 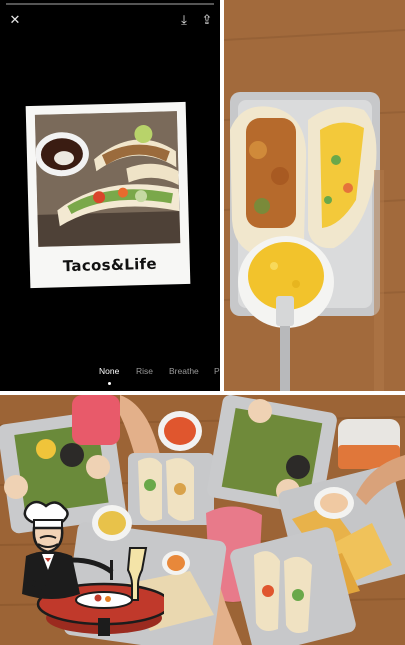 What do you see at coordinates (110, 20) in the screenshot?
I see `viewer-toolbar: ✕ ⤓ ⇪` at bounding box center [110, 20].